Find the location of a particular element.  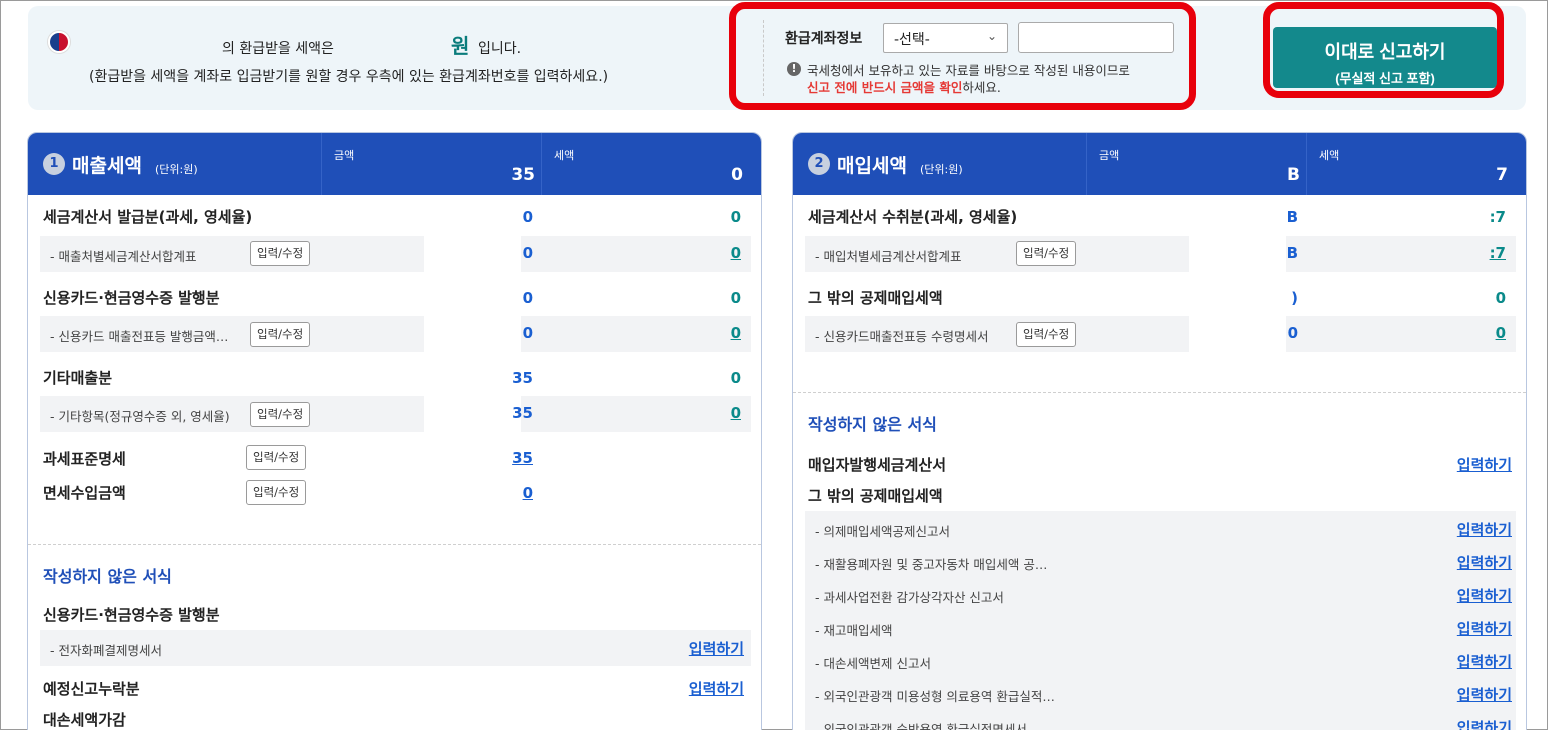

row-label: 기타매출분 is located at coordinates (78, 378).